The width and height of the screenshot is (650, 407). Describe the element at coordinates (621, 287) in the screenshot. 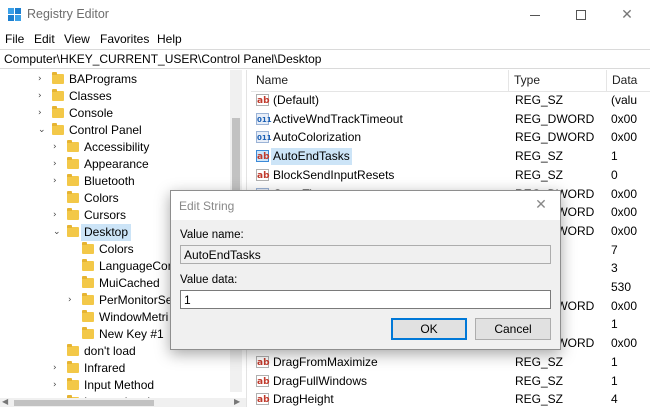

I see `value-data: 530` at that location.